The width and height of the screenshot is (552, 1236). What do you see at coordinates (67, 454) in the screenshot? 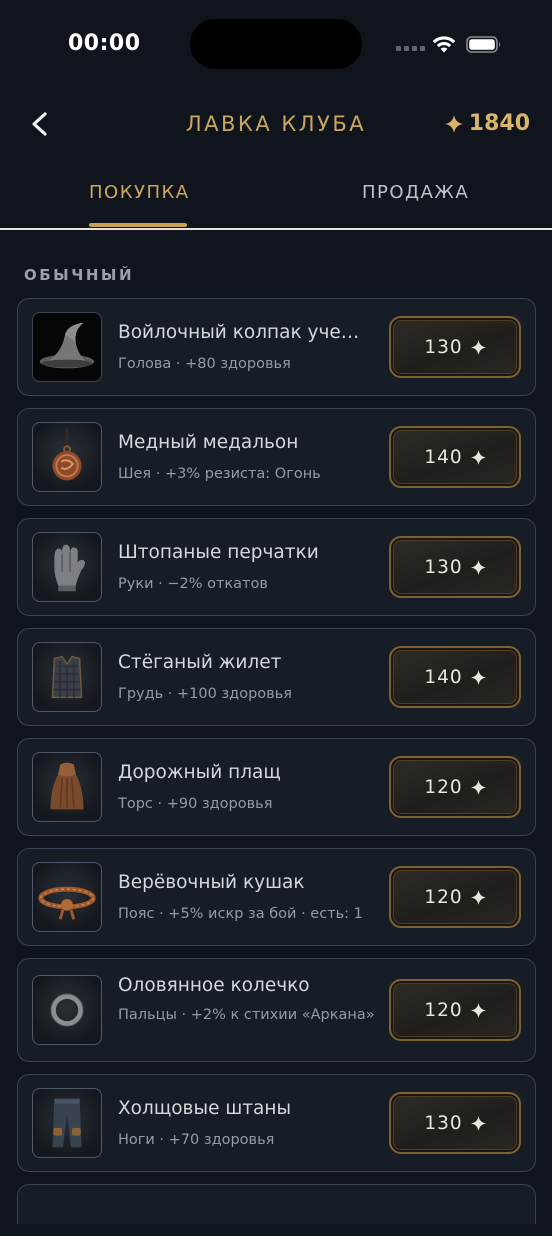
I see `medallion-icon` at bounding box center [67, 454].